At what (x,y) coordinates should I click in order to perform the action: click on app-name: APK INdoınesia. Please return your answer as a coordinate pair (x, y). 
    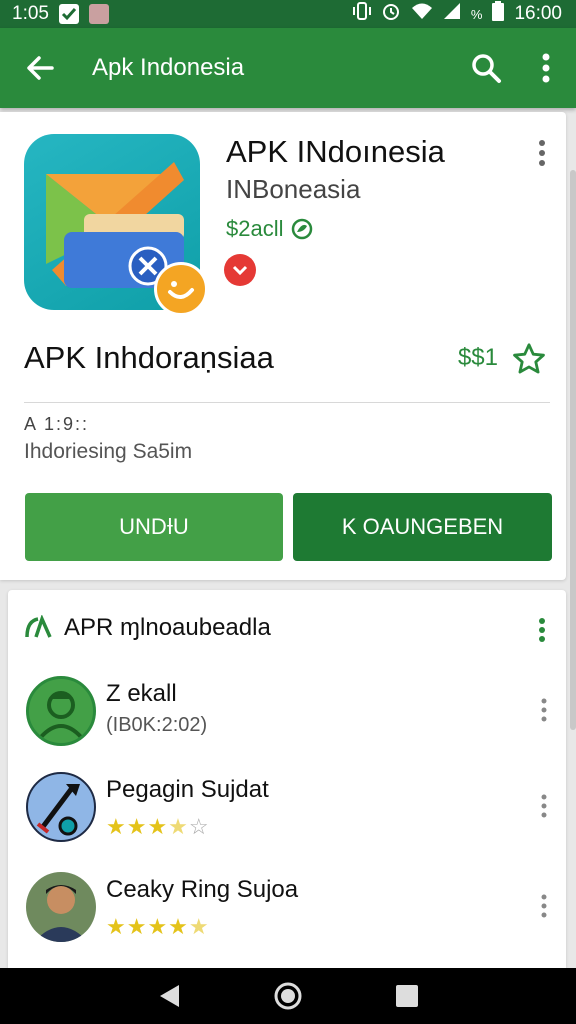
    Looking at the image, I should click on (335, 151).